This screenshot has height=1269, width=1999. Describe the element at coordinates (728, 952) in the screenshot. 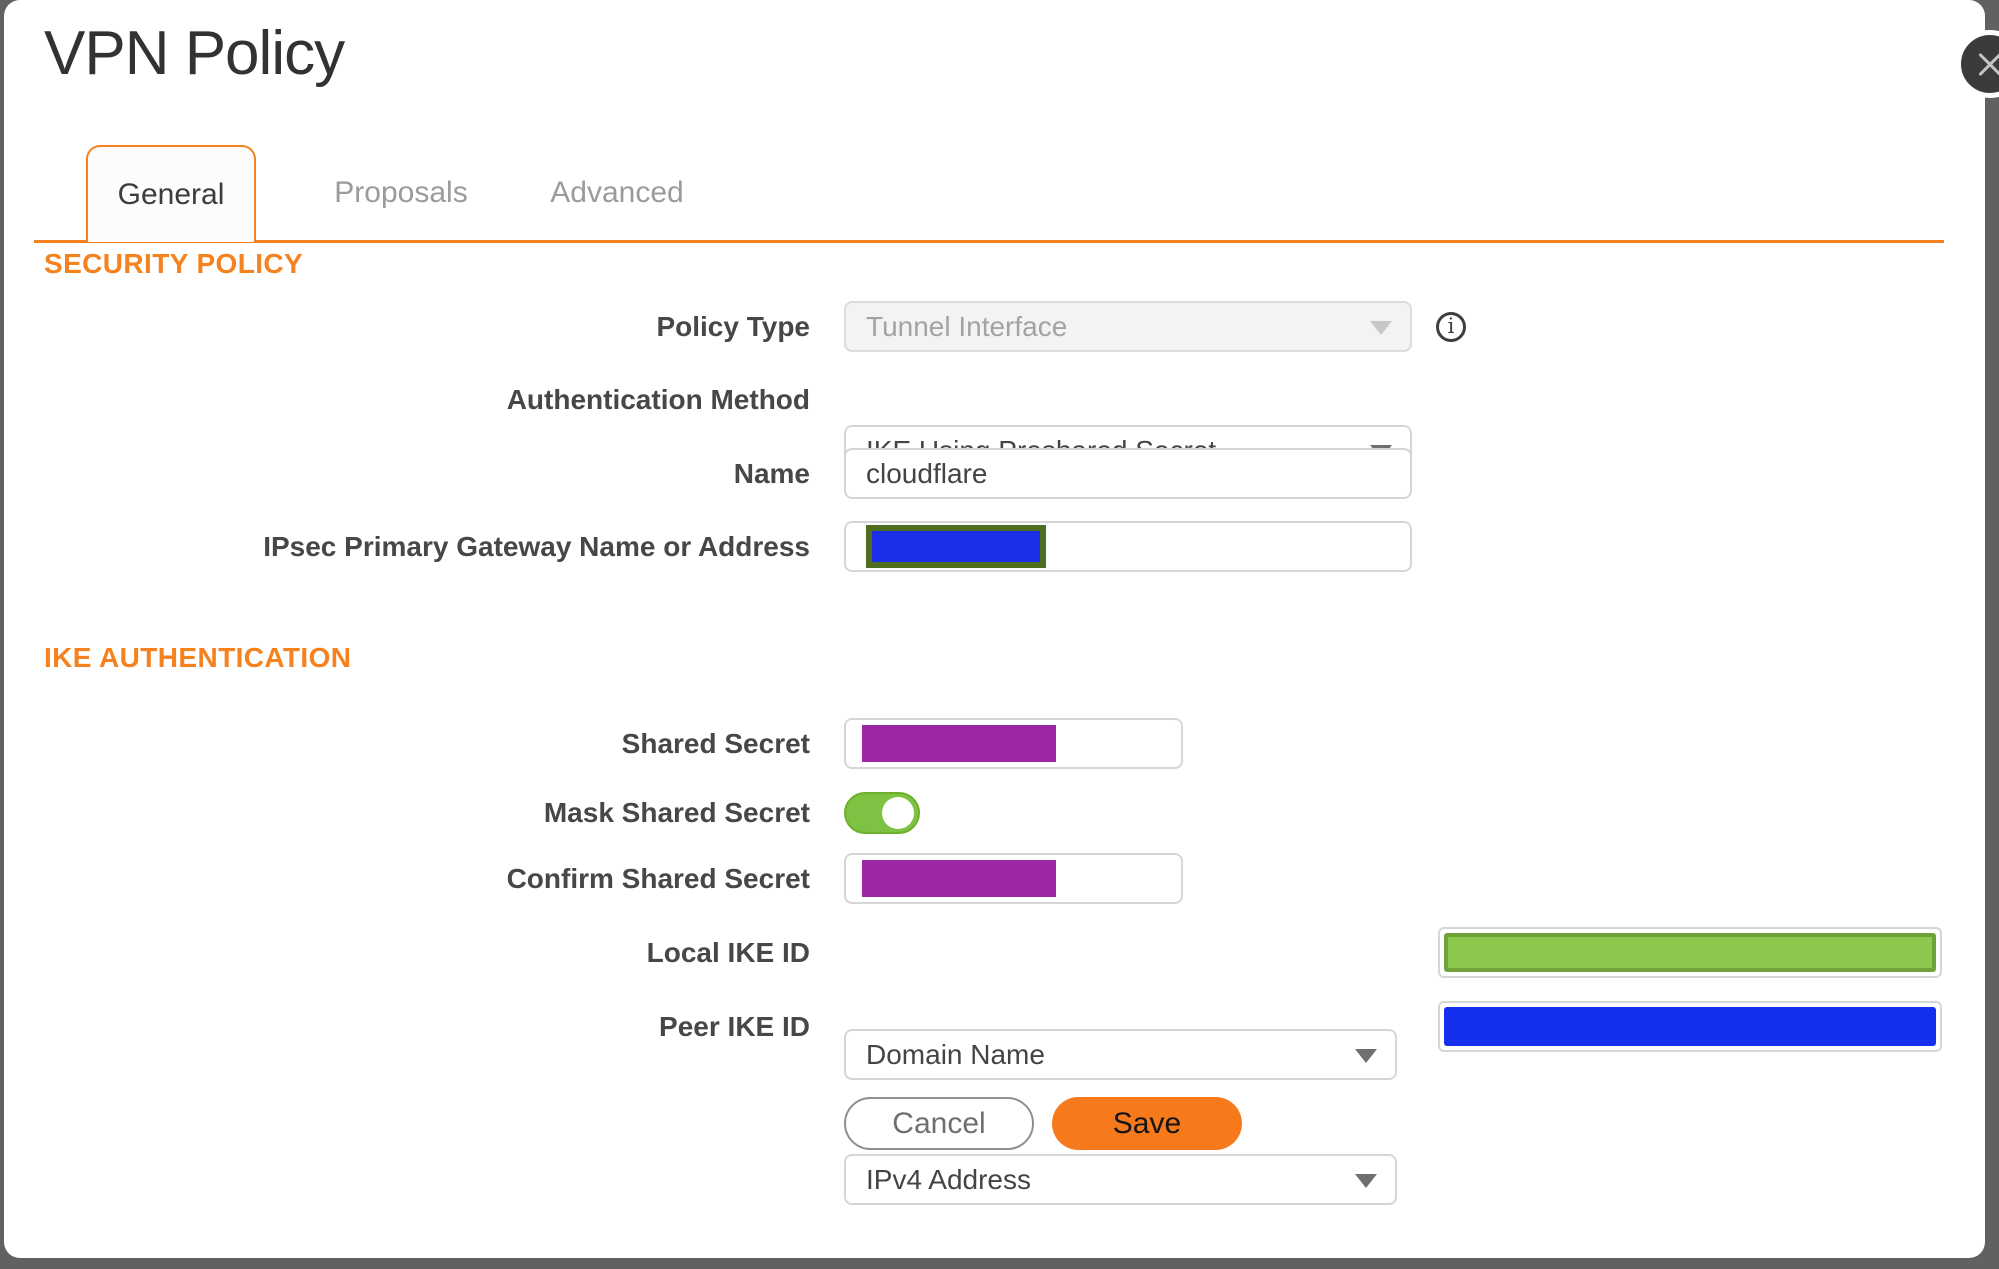

I see `local-ike-id-label: Local IKE ID` at that location.